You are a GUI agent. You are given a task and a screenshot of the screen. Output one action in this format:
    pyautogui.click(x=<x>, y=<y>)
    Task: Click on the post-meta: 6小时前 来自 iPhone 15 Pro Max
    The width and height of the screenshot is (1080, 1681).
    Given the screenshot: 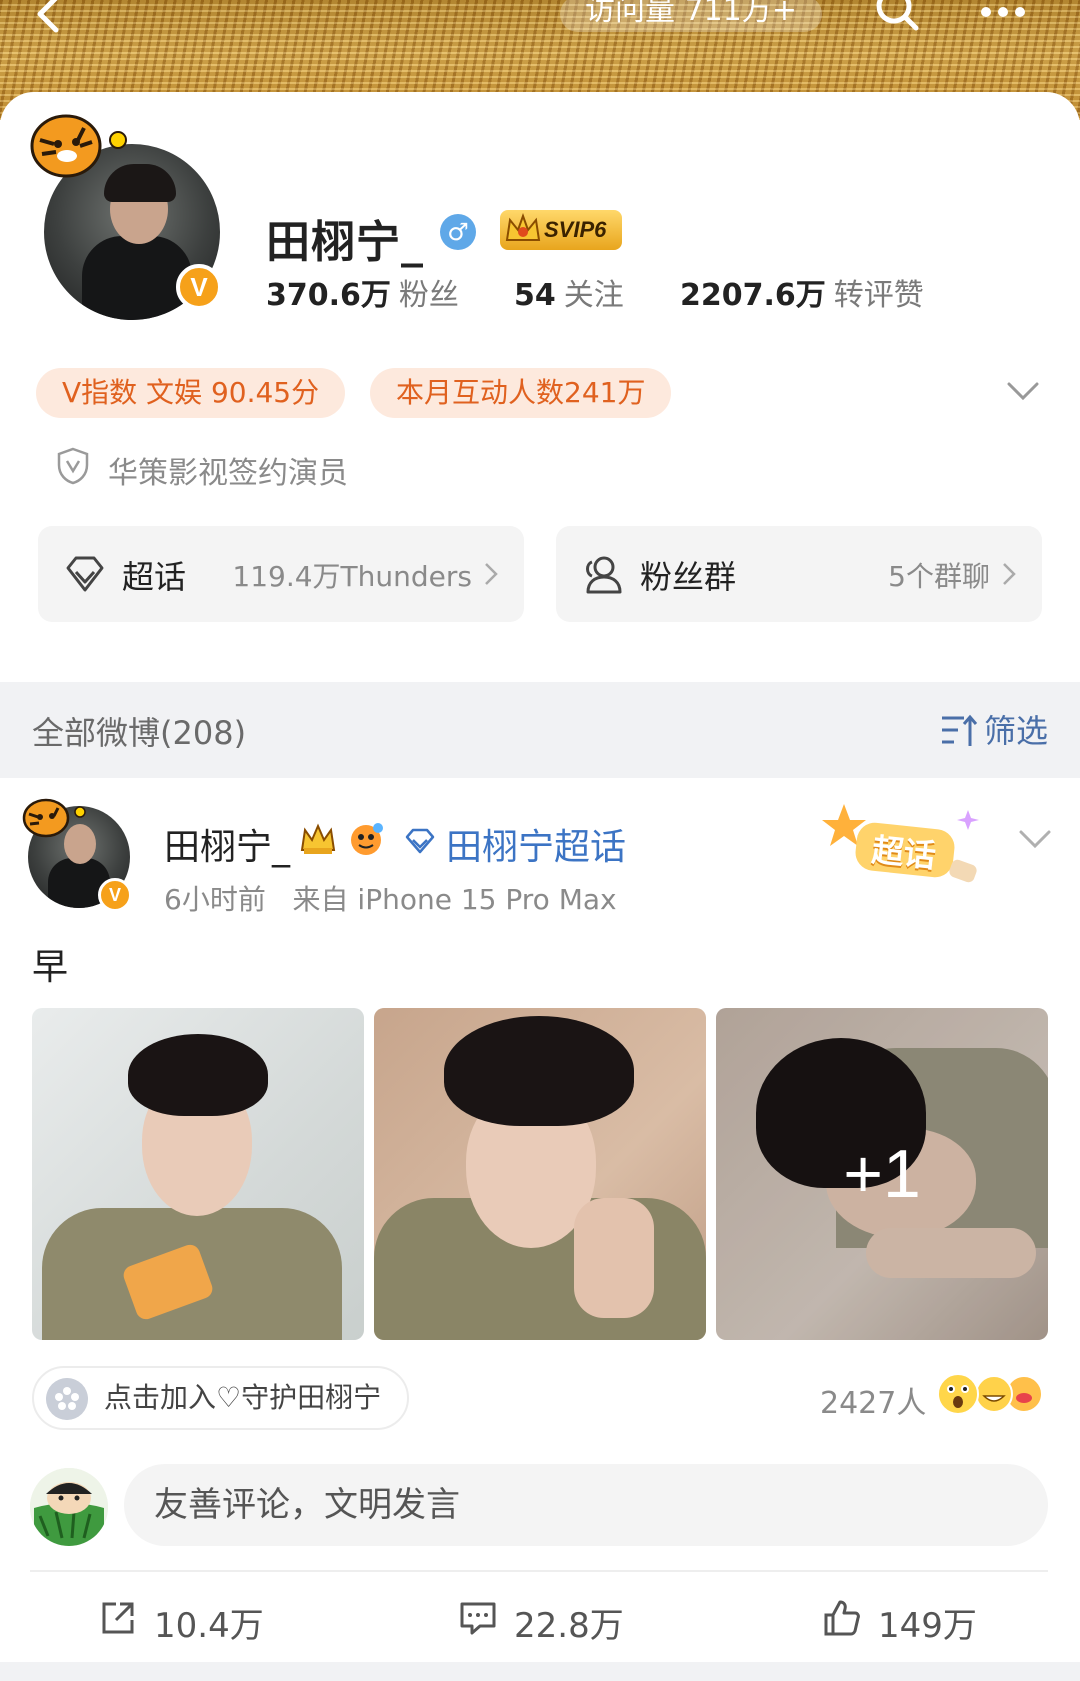 What is the action you would take?
    pyautogui.click(x=390, y=898)
    